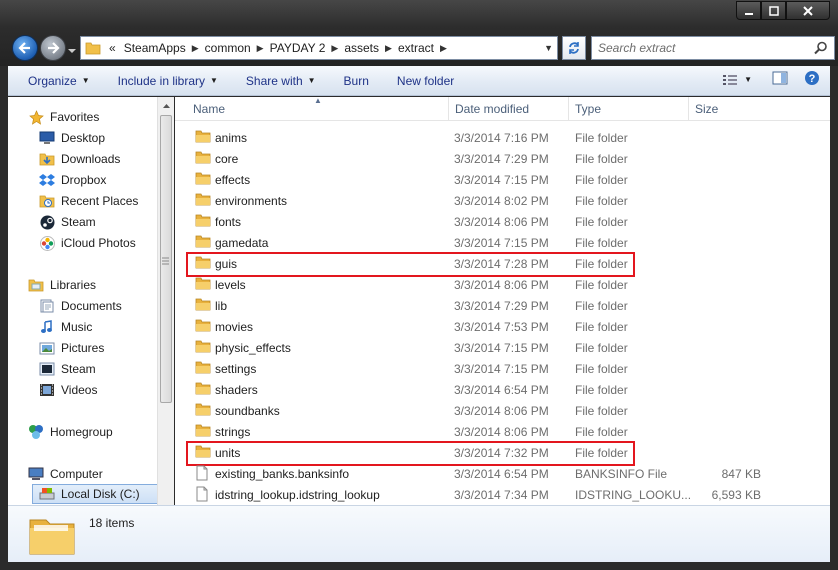  What do you see at coordinates (621, 473) in the screenshot?
I see `file-type: BANKSINFO File` at bounding box center [621, 473].